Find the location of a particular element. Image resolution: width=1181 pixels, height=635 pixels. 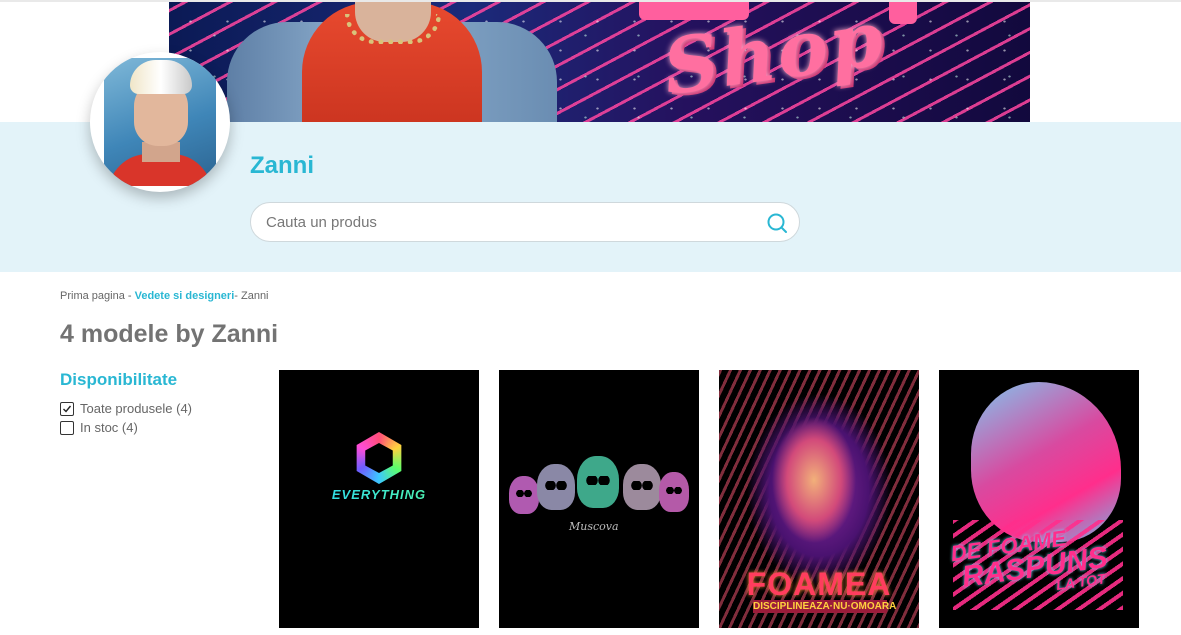

avatar is located at coordinates (160, 122).